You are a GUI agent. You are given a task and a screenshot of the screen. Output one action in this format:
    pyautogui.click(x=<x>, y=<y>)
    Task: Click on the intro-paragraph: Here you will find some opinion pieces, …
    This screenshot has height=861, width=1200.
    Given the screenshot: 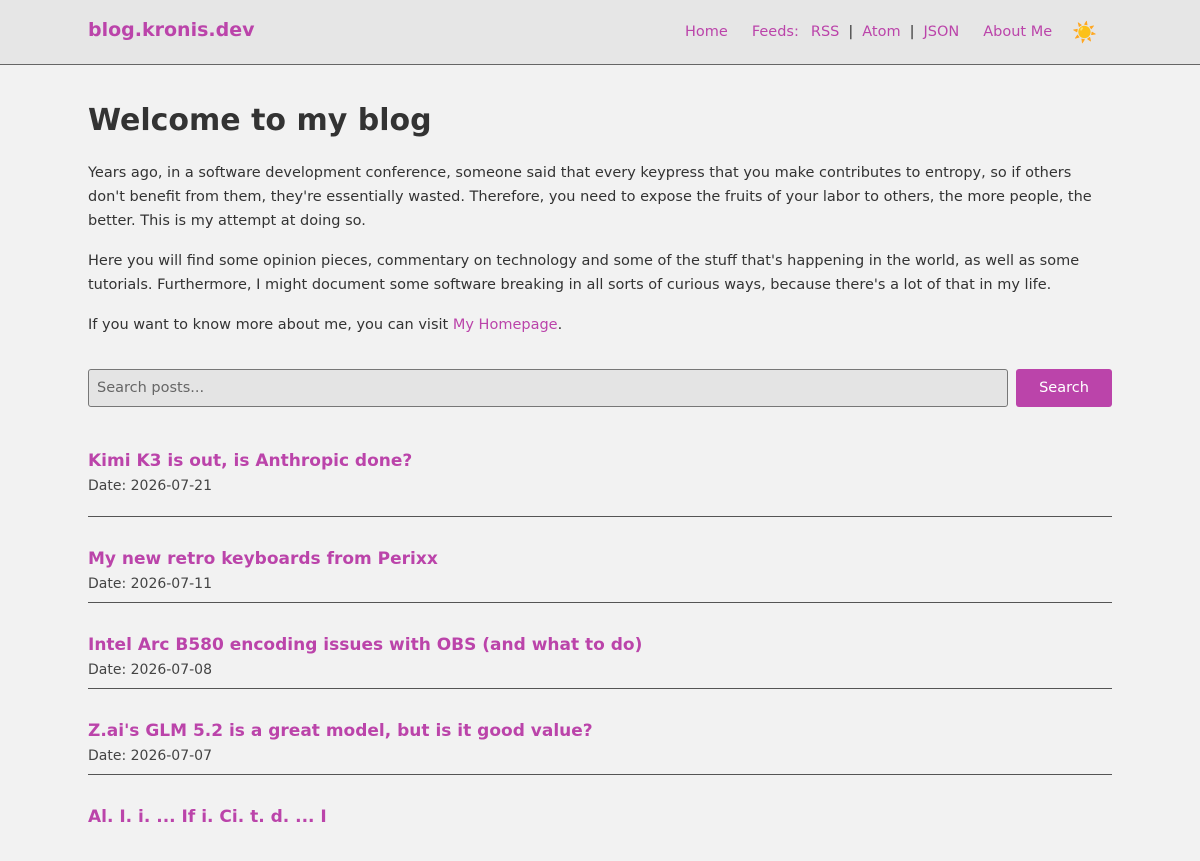 What is the action you would take?
    pyautogui.click(x=584, y=273)
    